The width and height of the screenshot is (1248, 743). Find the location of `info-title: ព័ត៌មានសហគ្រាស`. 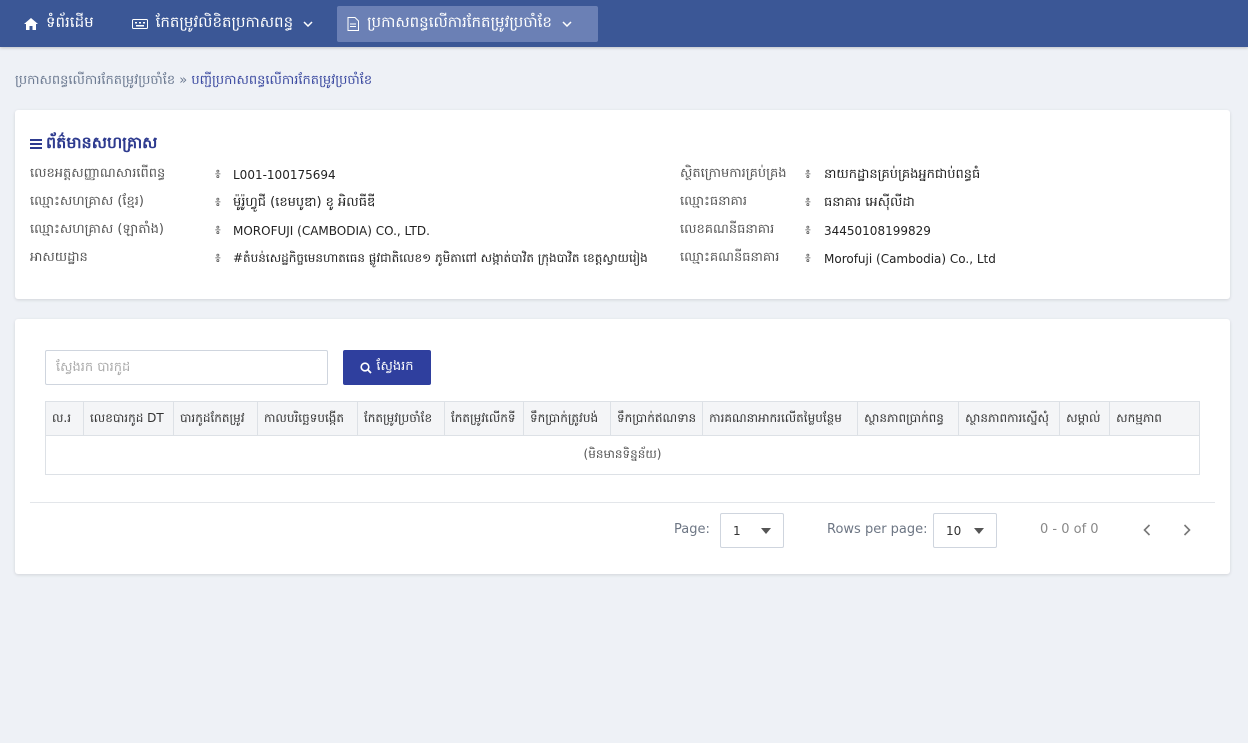

info-title: ព័ត៌មានសហគ្រាស is located at coordinates (93, 144).